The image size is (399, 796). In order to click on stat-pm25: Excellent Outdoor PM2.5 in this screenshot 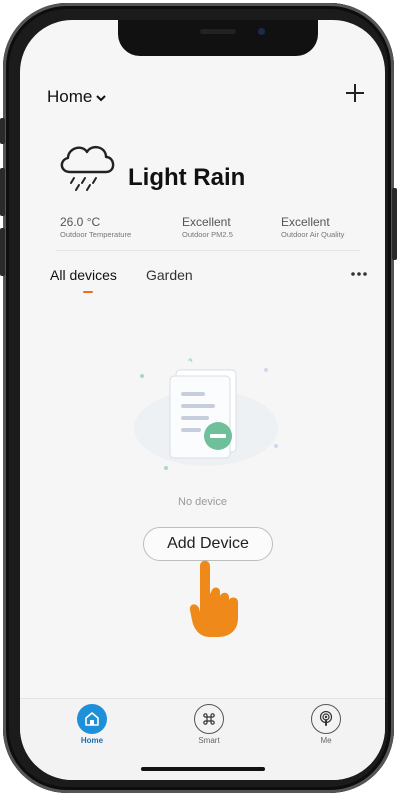, I will do `click(207, 227)`.